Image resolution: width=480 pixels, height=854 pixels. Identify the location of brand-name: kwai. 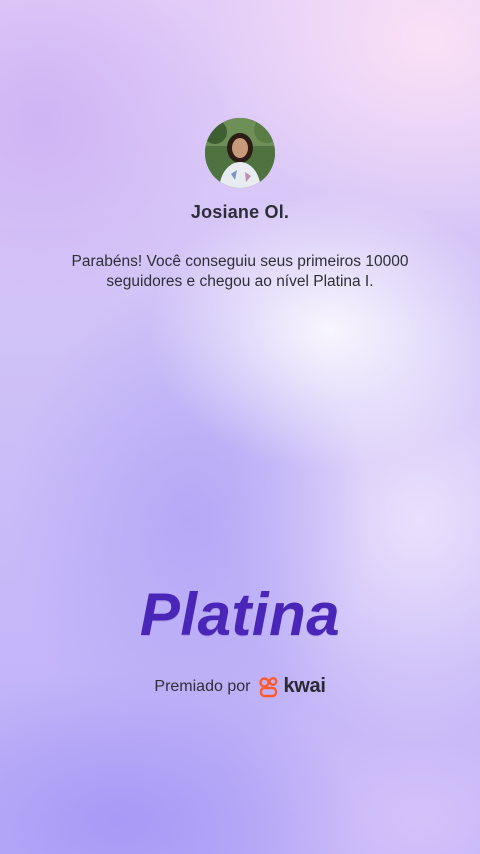
(304, 686).